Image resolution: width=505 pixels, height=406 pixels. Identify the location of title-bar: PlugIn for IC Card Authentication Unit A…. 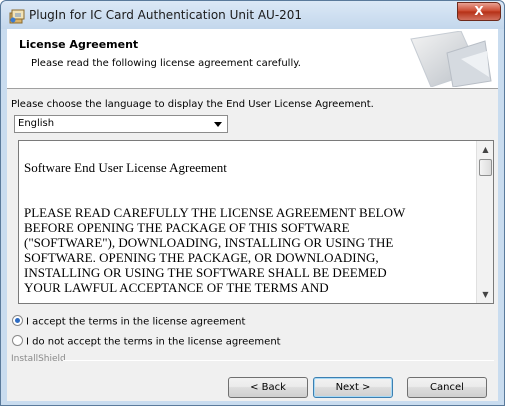
(252, 15).